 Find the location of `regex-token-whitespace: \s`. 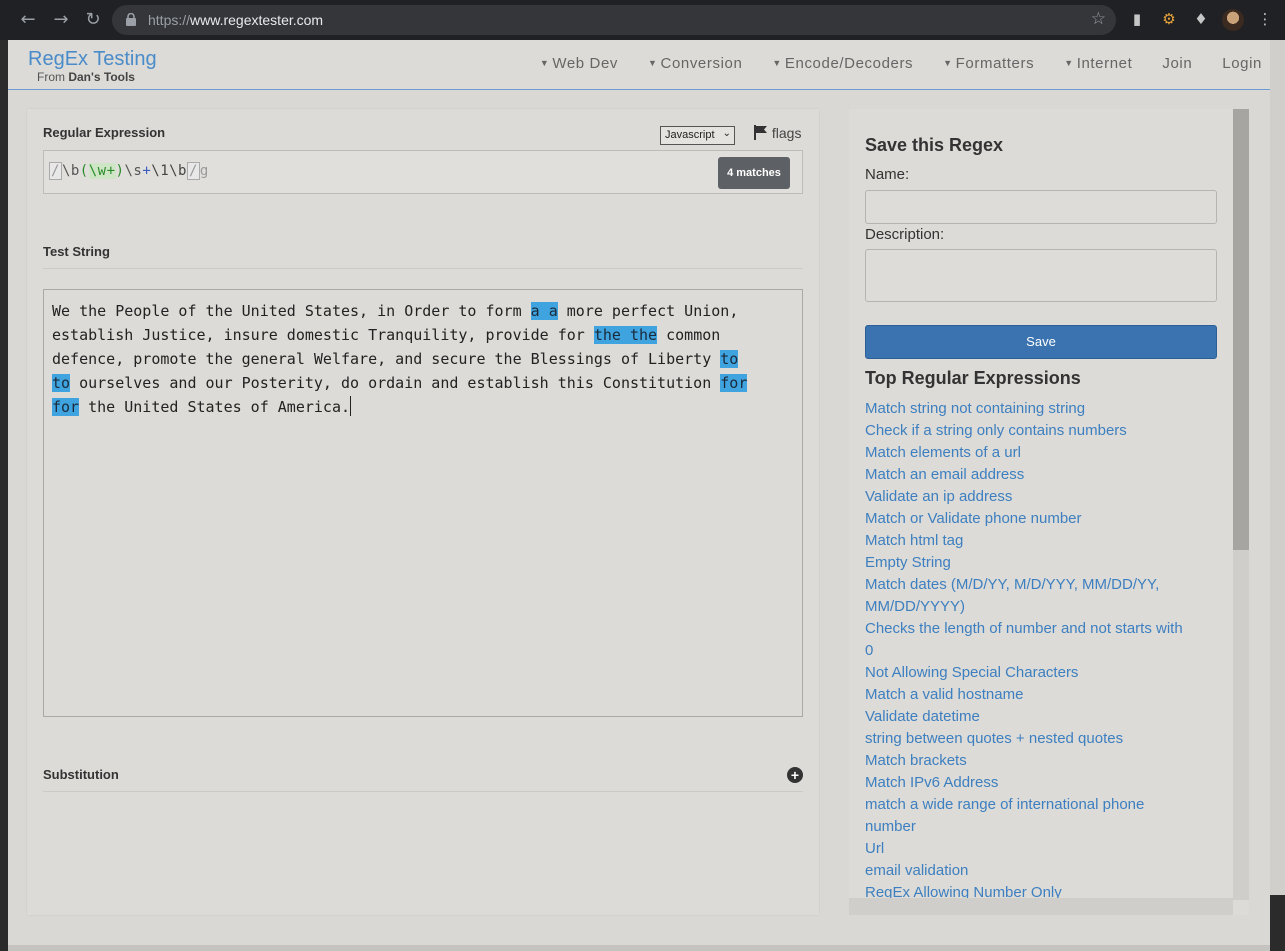

regex-token-whitespace: \s is located at coordinates (133, 171).